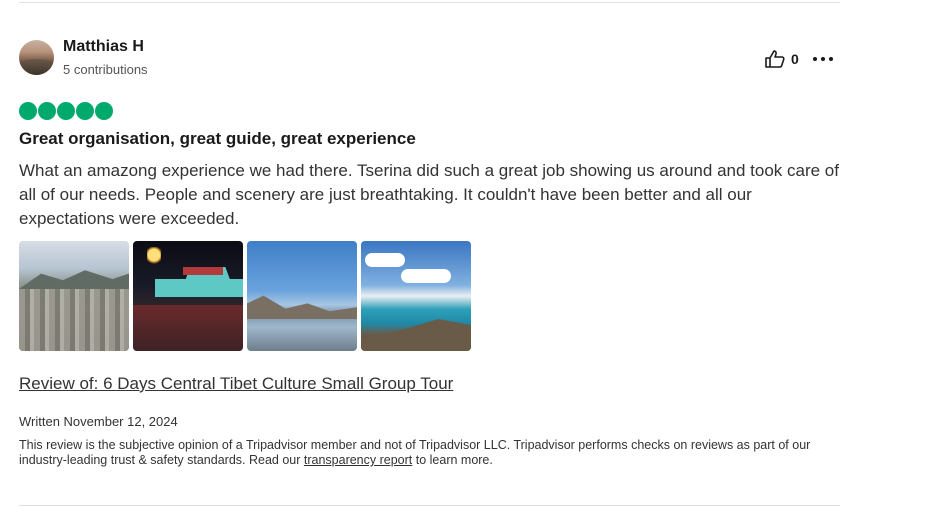 The width and height of the screenshot is (941, 507). Describe the element at coordinates (36, 57) in the screenshot. I see `avatar` at that location.